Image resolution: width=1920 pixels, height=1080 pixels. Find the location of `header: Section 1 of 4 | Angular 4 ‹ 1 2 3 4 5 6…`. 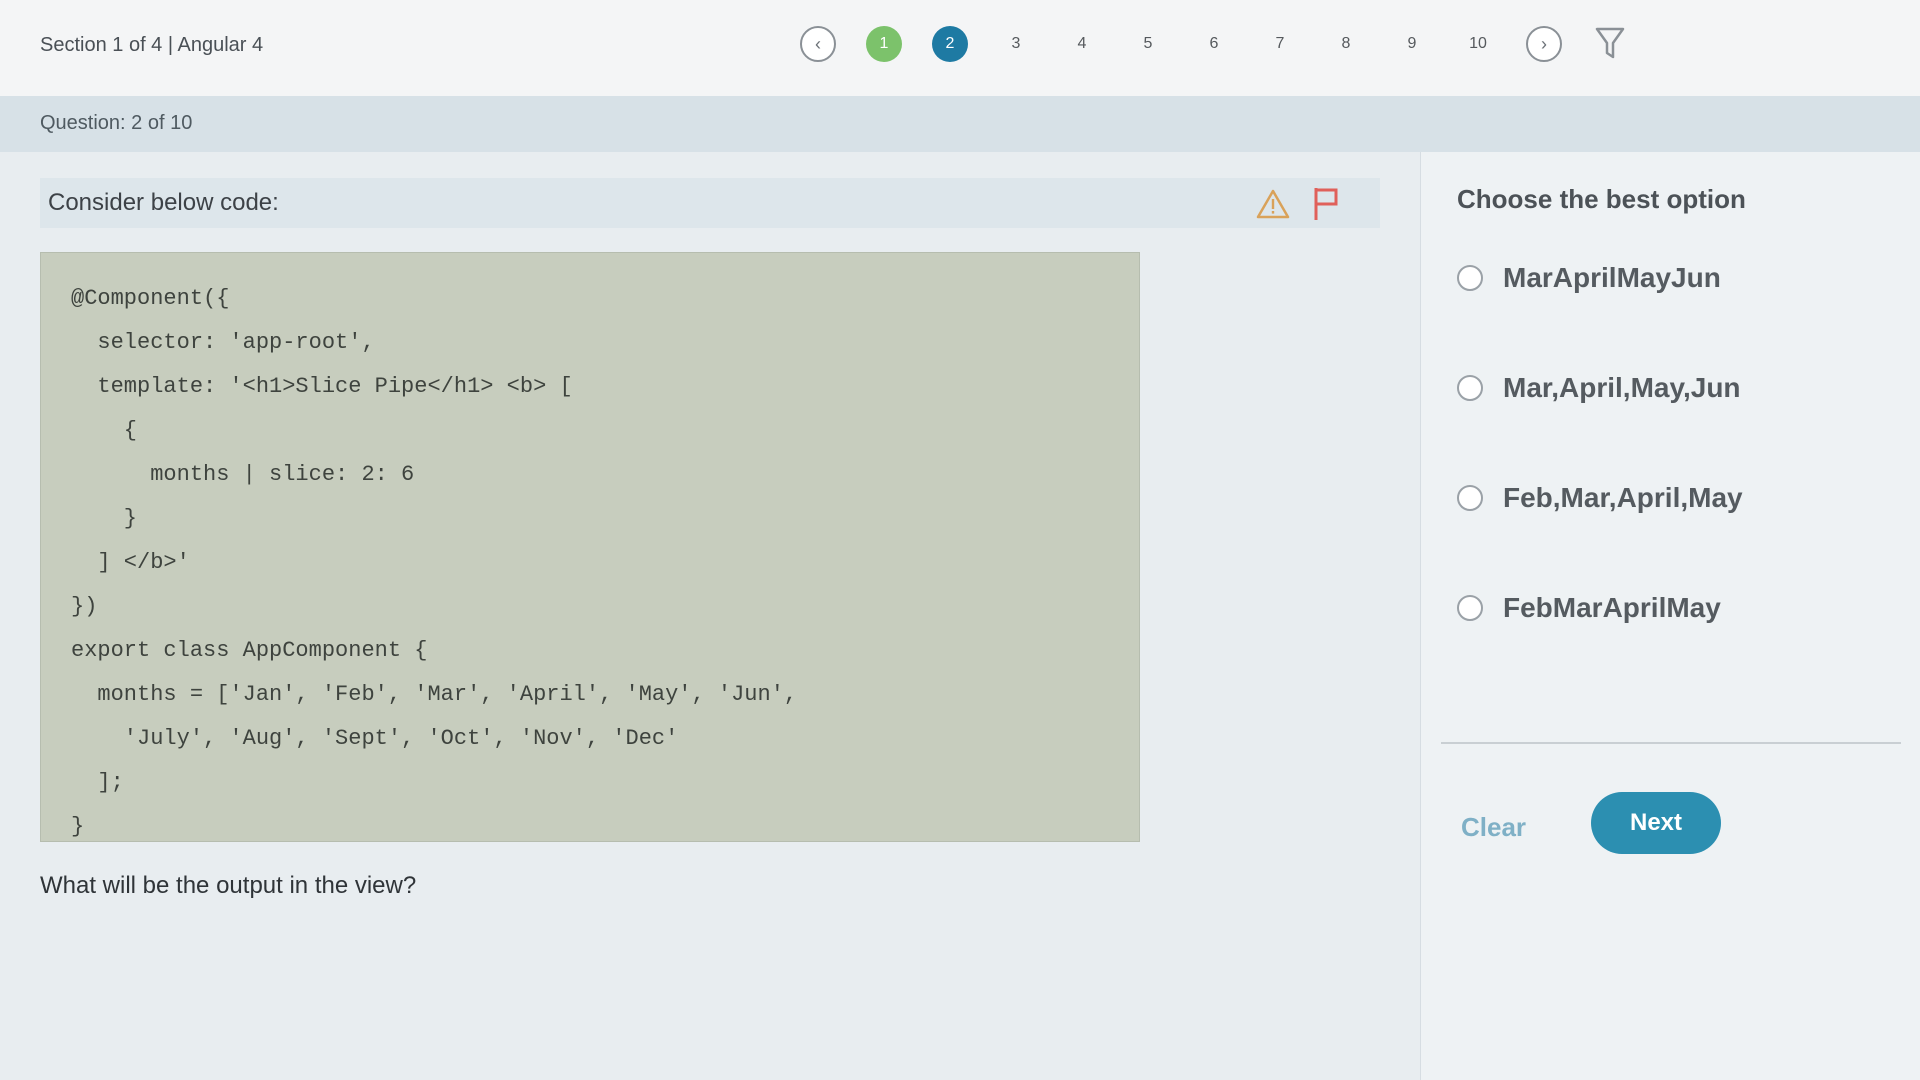

header: Section 1 of 4 | Angular 4 ‹ 1 2 3 4 5 6… is located at coordinates (960, 48).